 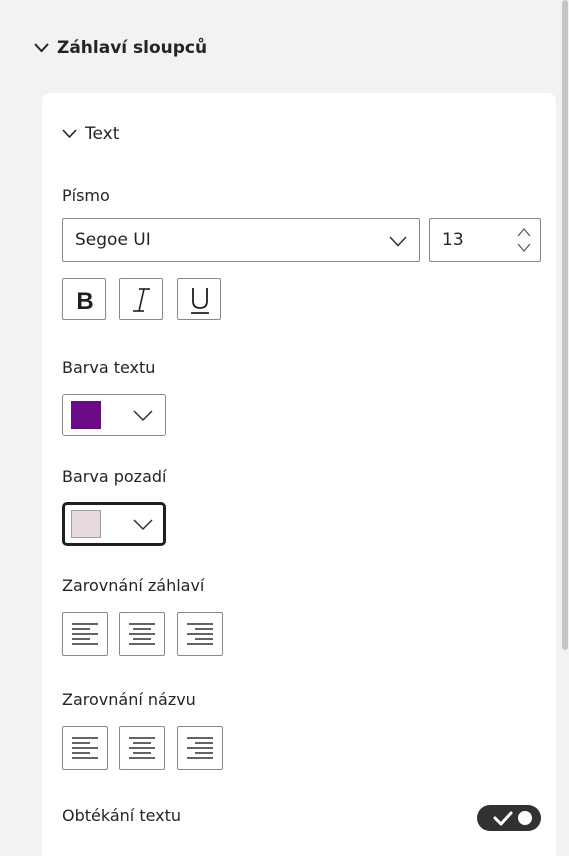 I want to click on panel-scrollbar-thumb, so click(x=565, y=325).